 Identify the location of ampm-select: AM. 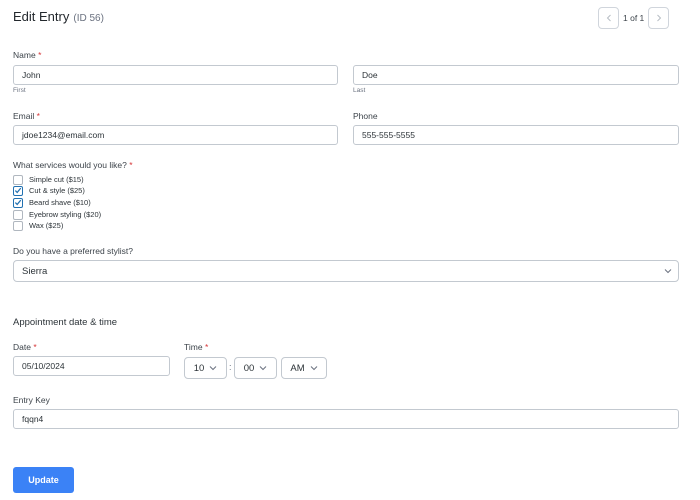
(304, 368).